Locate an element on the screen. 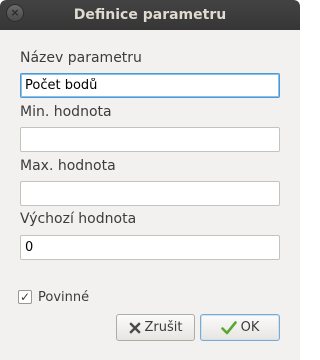 This screenshot has width=320, height=360. default-value-input is located at coordinates (150, 247).